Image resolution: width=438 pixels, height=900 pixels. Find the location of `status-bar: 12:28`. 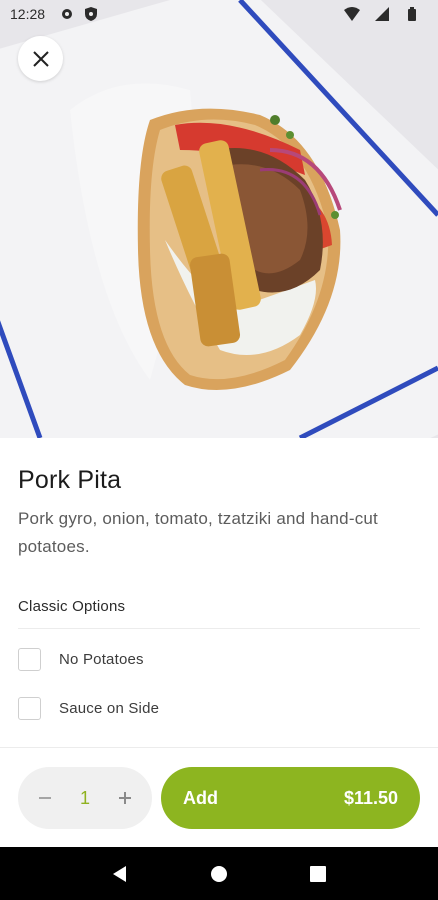

status-bar: 12:28 is located at coordinates (219, 14).